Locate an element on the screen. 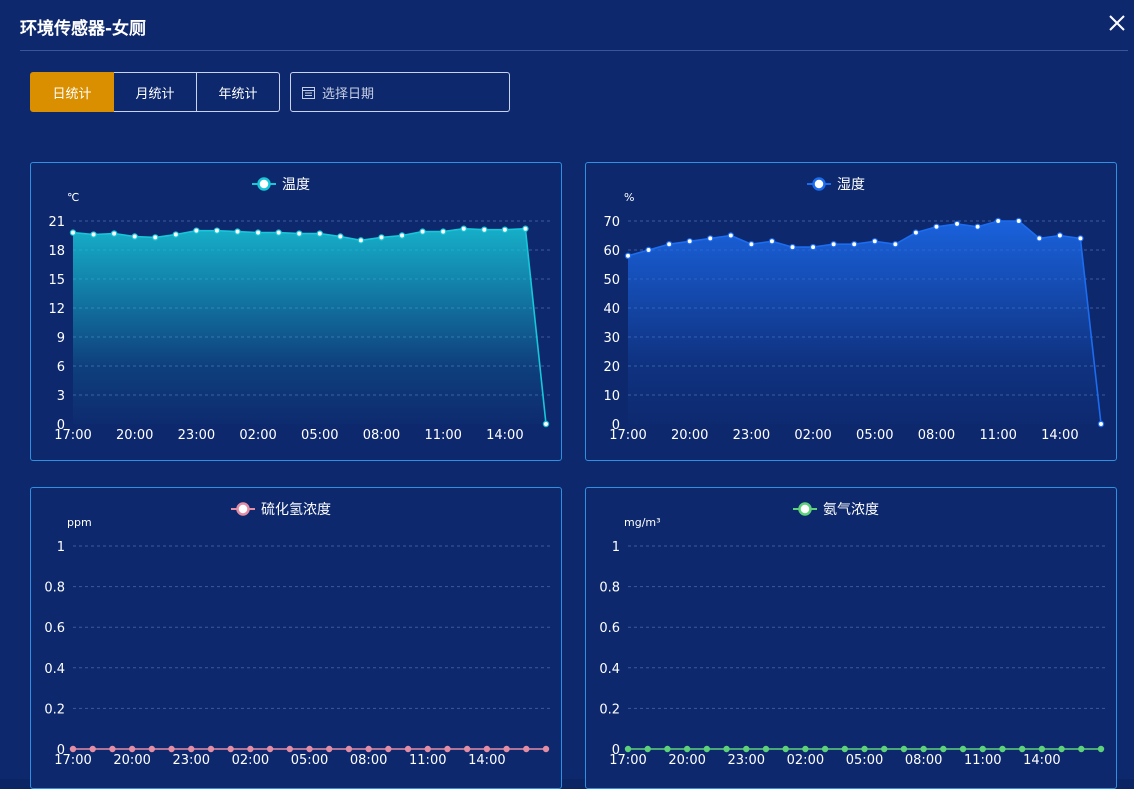 This screenshot has width=1134, height=789. tab-month-stats: 月统计 is located at coordinates (155, 92).